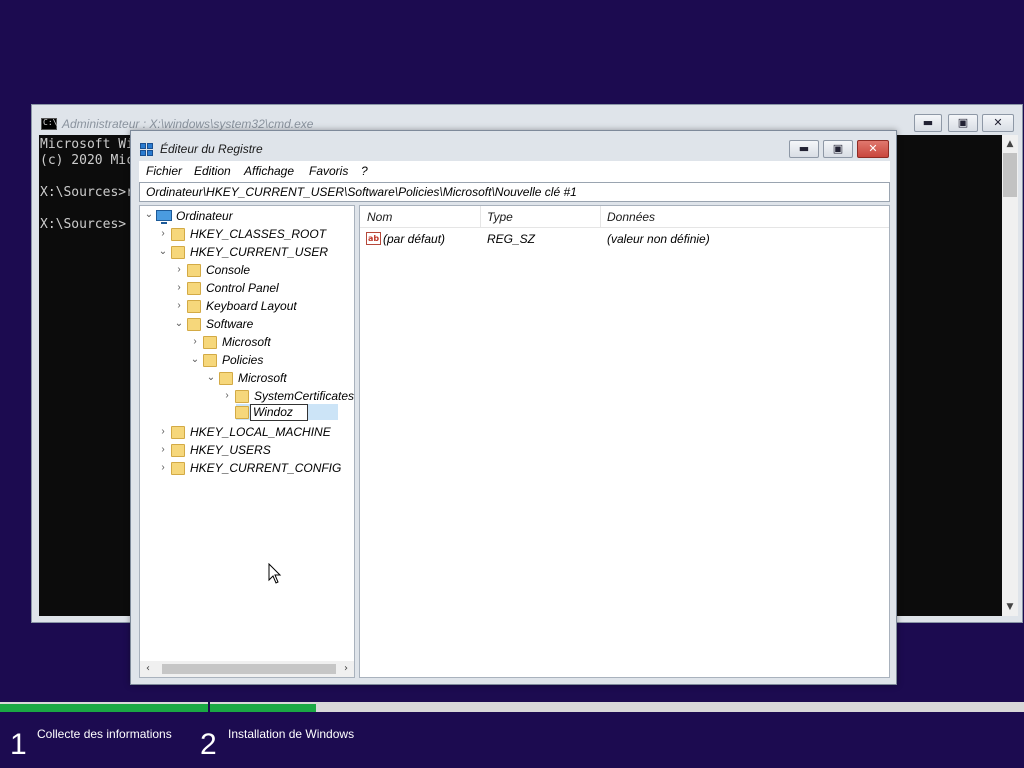  What do you see at coordinates (631, 217) in the screenshot?
I see `column-header-data: Données` at bounding box center [631, 217].